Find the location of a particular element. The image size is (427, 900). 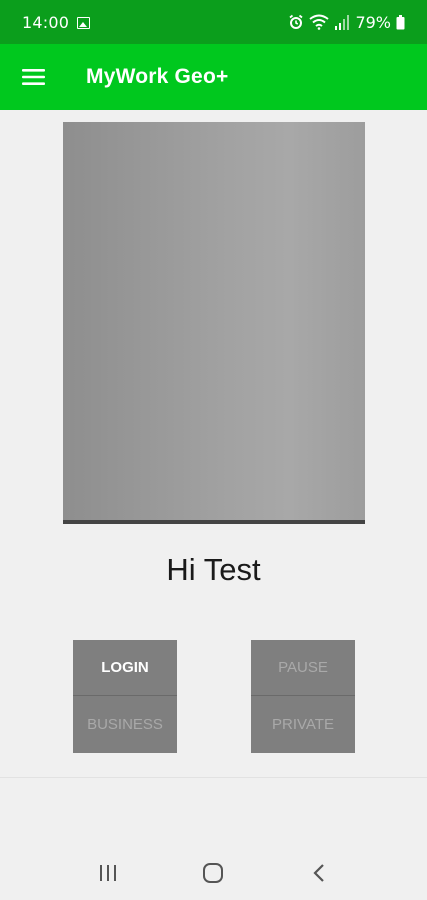

app-title: MyWork Geo+ is located at coordinates (157, 76).